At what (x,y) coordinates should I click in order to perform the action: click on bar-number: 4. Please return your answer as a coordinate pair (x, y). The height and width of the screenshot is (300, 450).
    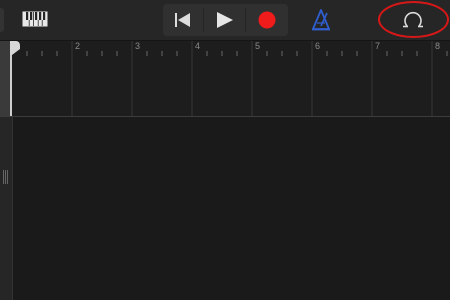
    Looking at the image, I should click on (198, 46).